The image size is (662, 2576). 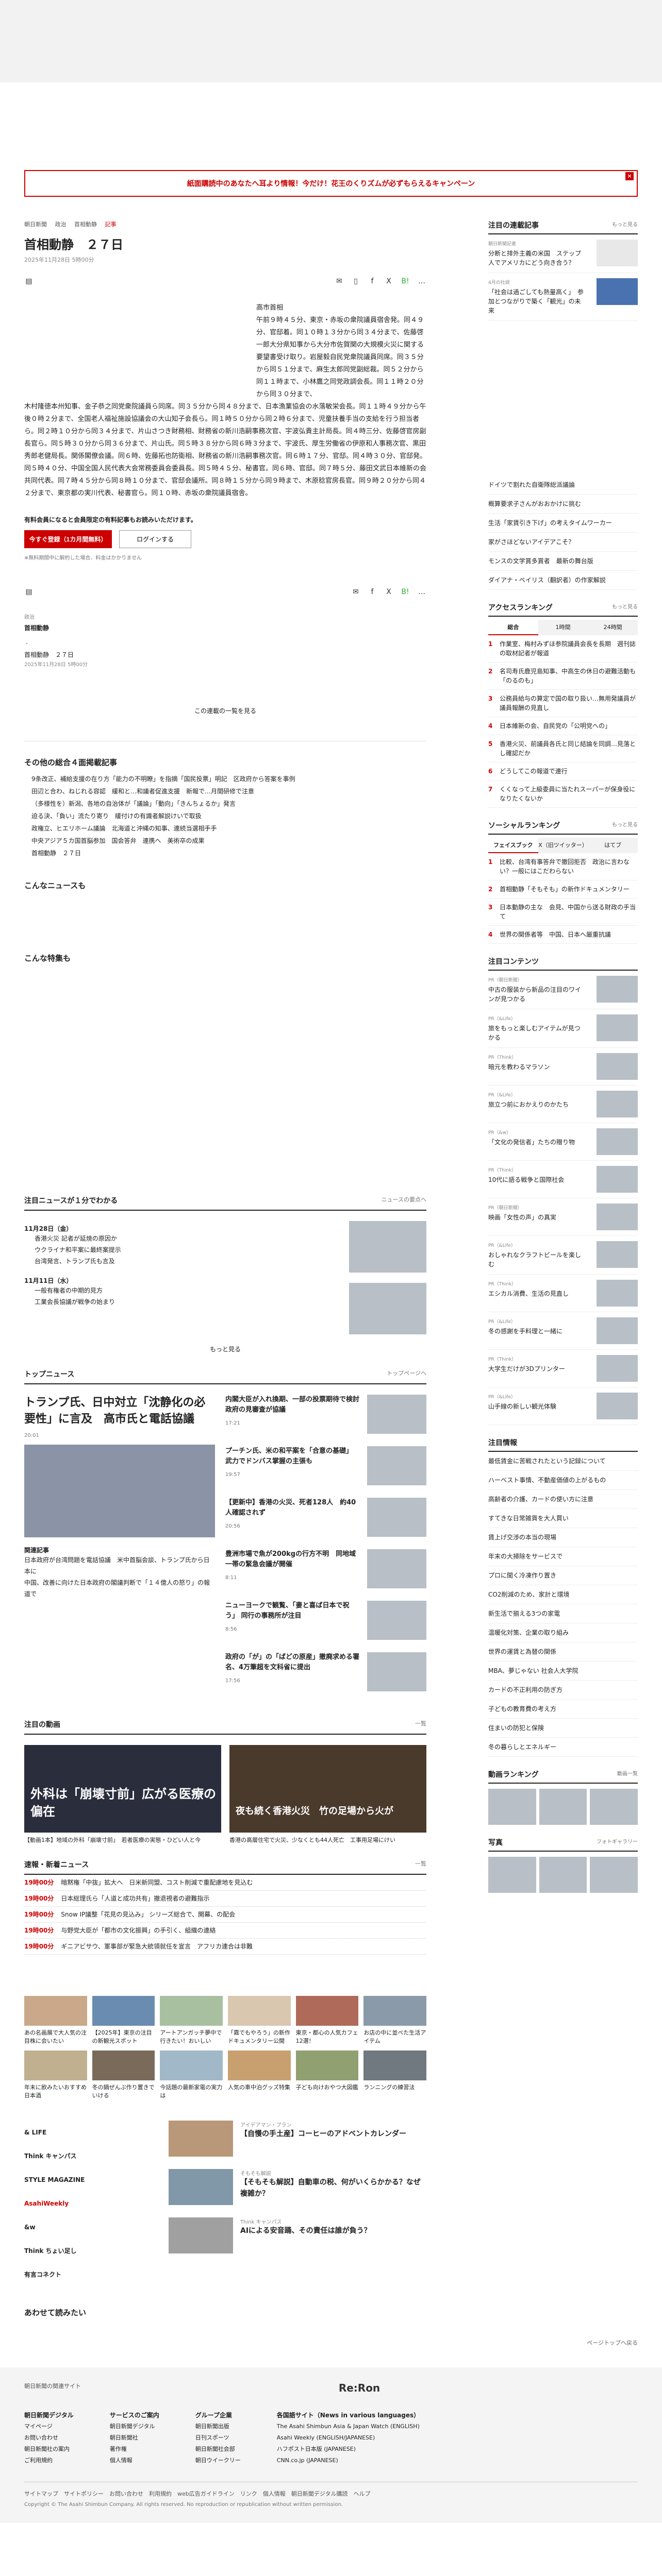 I want to click on tab-1h: 1時間, so click(x=563, y=627).